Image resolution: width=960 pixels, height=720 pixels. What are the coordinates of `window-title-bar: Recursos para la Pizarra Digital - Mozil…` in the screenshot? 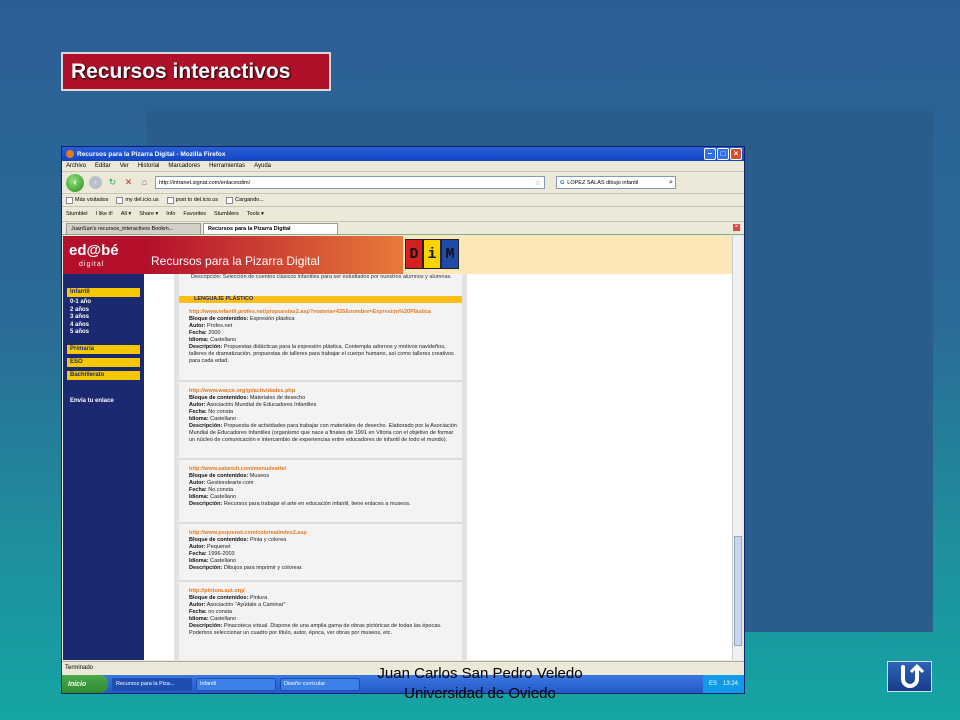 It's located at (403, 154).